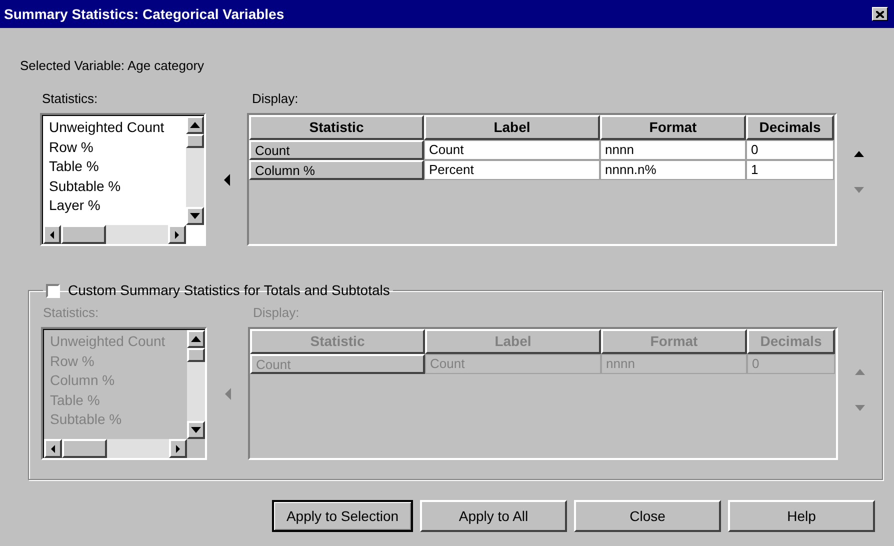 The image size is (894, 546). Describe the element at coordinates (117, 186) in the screenshot. I see `list-item: Subtable %` at that location.